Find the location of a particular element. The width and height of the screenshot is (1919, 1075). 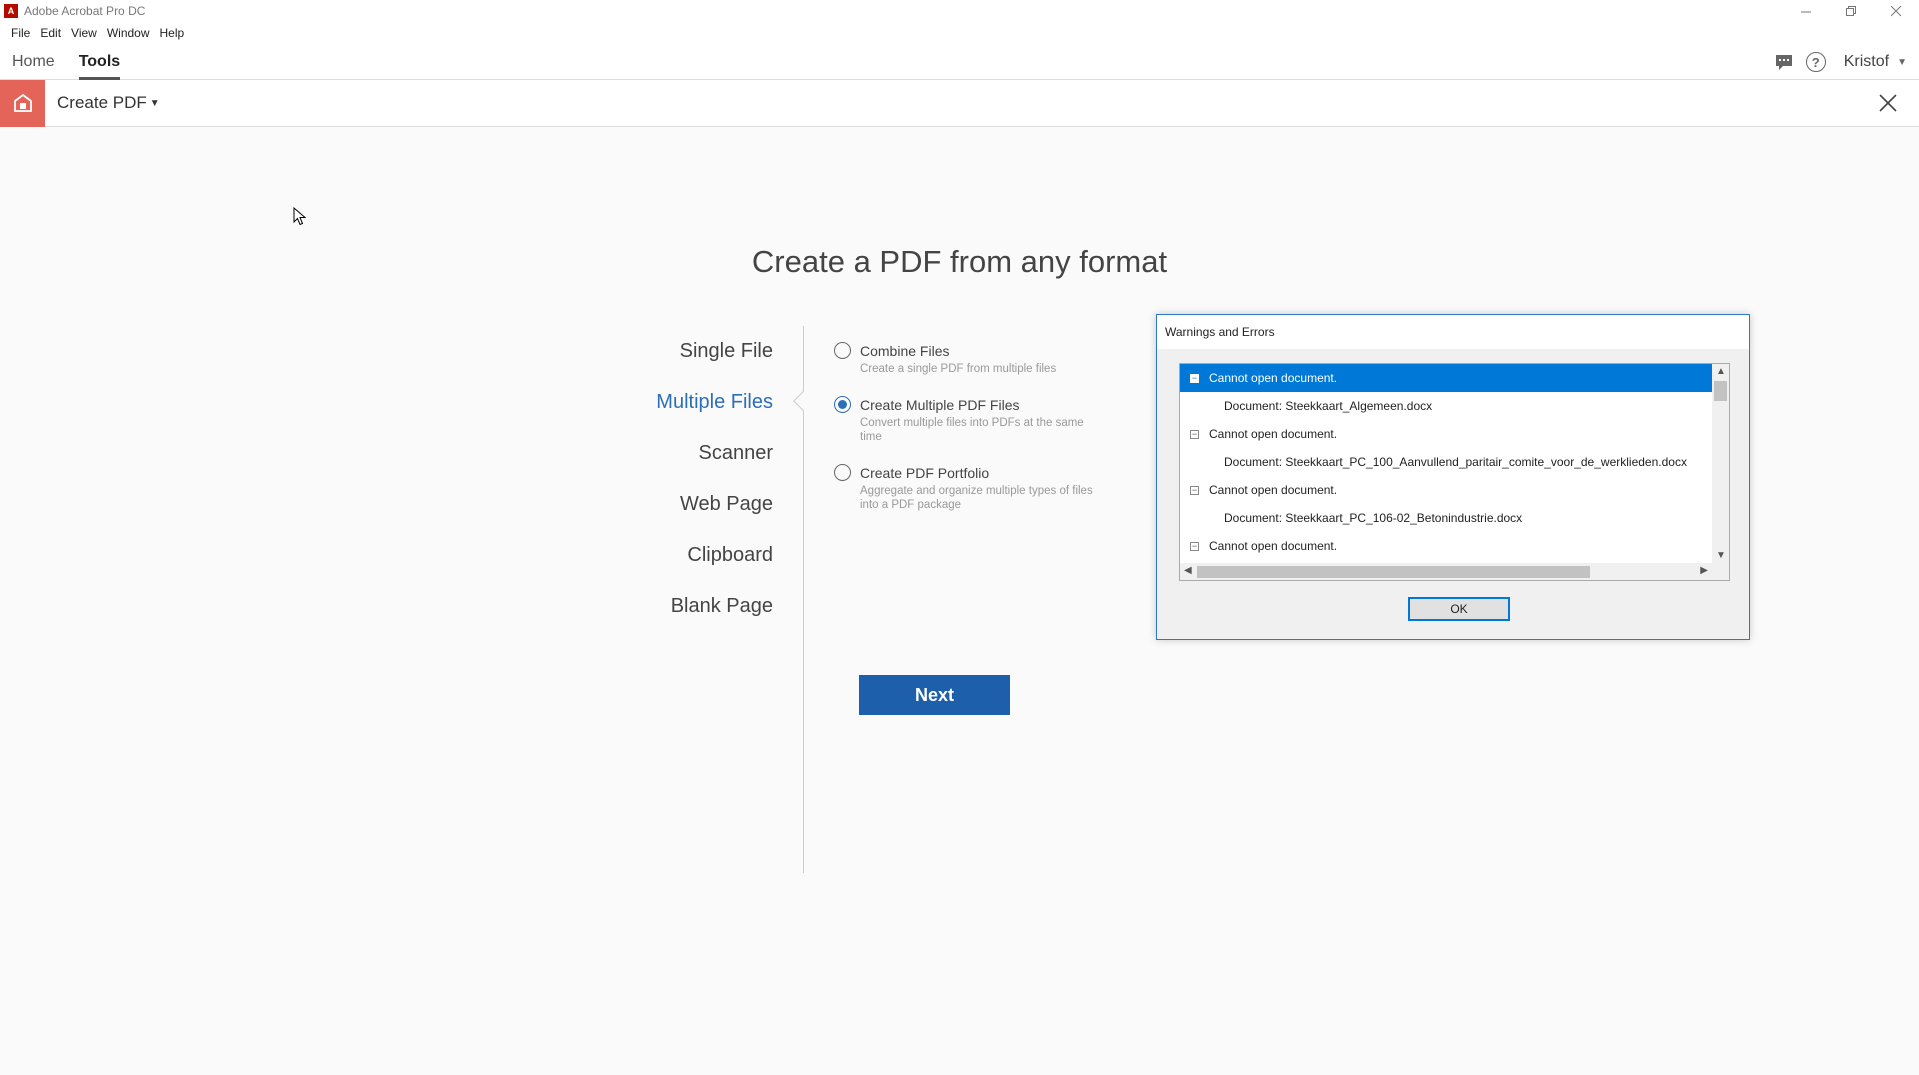

radio-description: Create a single PDF from multiple files is located at coordinates (958, 369).